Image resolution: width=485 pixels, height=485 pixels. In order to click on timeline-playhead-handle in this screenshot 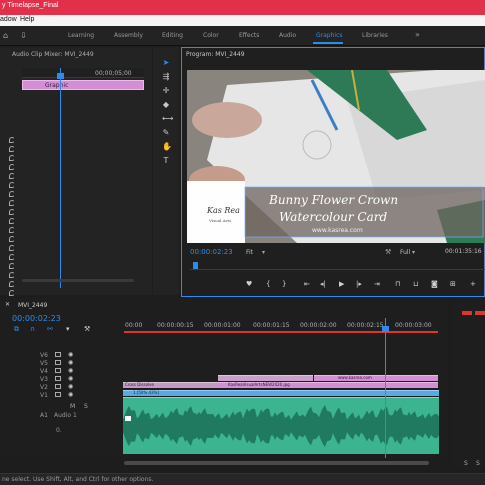, I will do `click(385, 329)`.